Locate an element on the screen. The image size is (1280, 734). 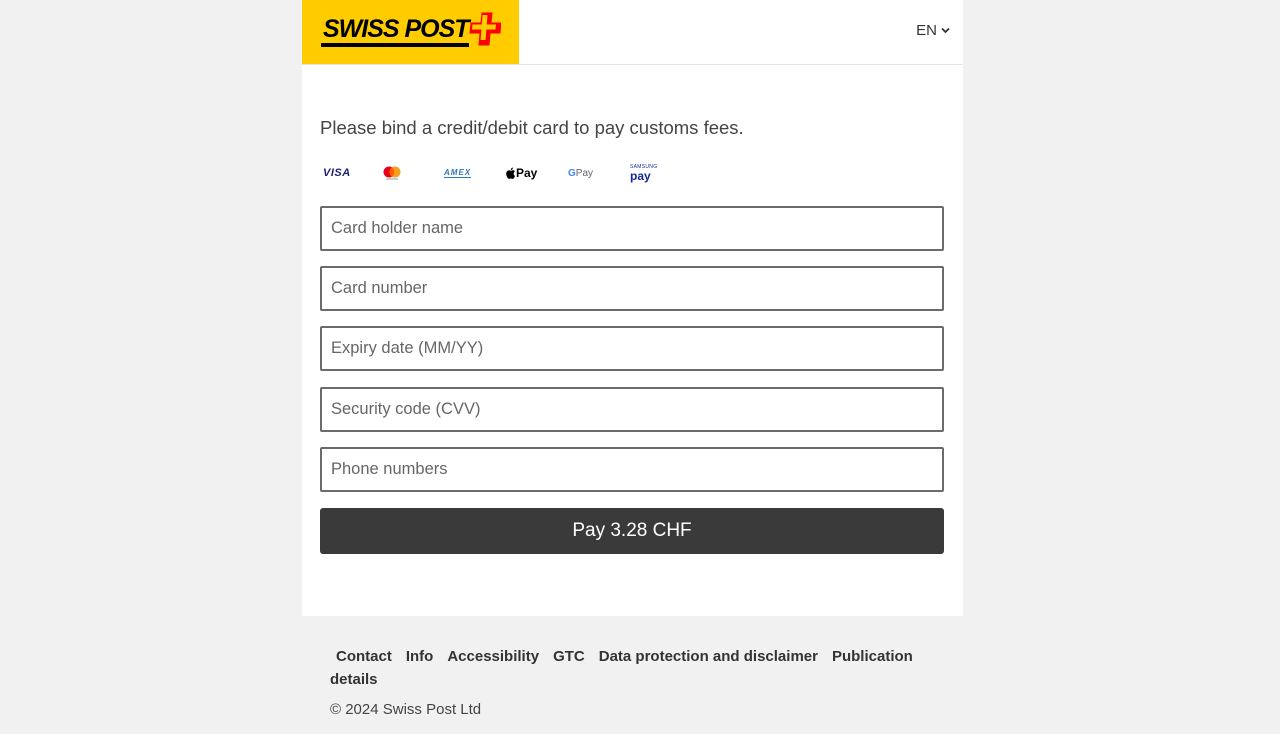
header: SWISS POST EN is located at coordinates (632, 32).